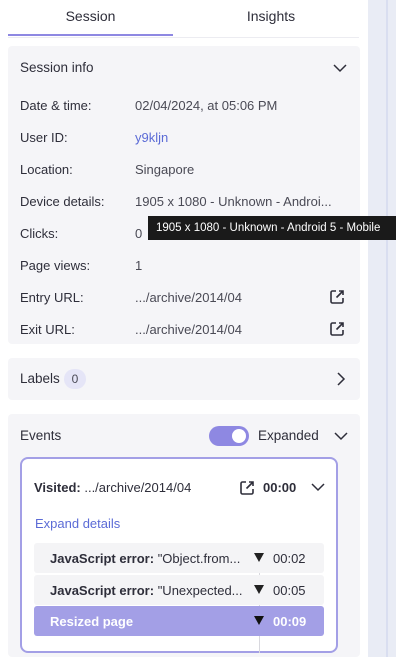 This screenshot has width=396, height=657. Describe the element at coordinates (288, 435) in the screenshot. I see `expanded-toggle-label: Expanded` at that location.